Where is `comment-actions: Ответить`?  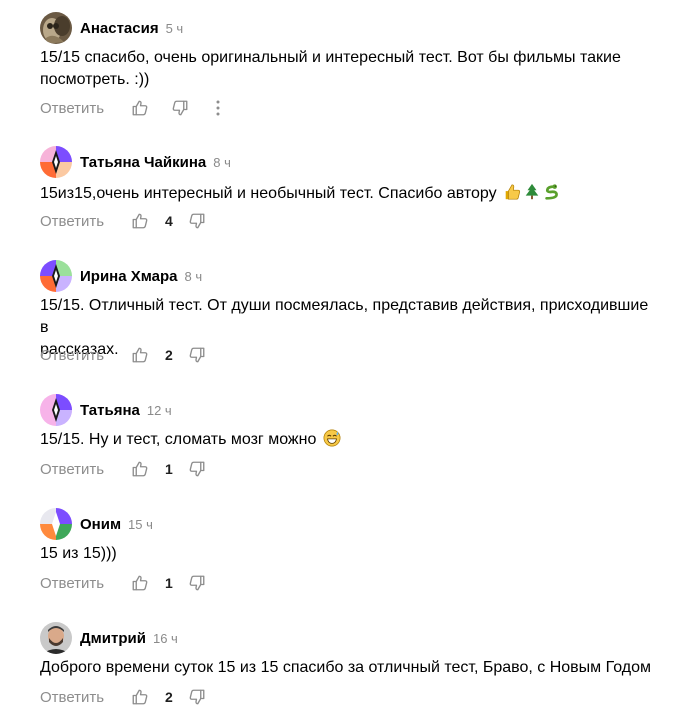
comment-actions: Ответить is located at coordinates (134, 108).